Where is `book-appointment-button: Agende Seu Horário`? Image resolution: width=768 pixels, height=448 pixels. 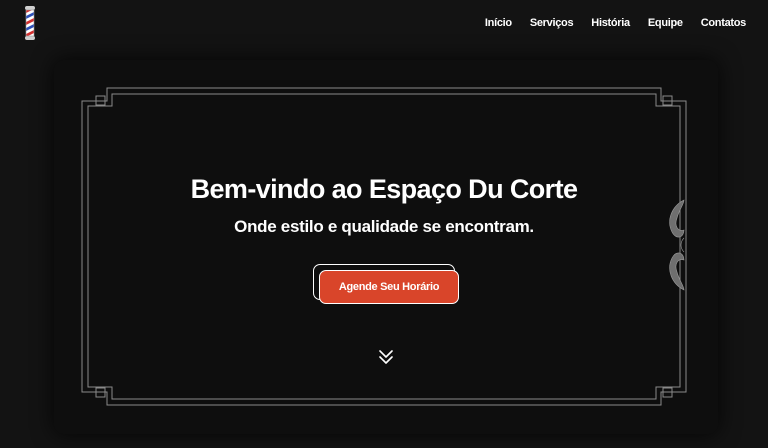
book-appointment-button: Agende Seu Horário is located at coordinates (389, 287).